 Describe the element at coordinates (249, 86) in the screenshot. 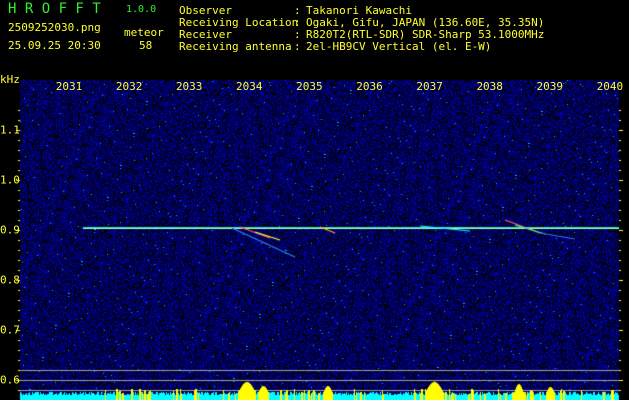

I see `x-tick-label: 2034` at that location.